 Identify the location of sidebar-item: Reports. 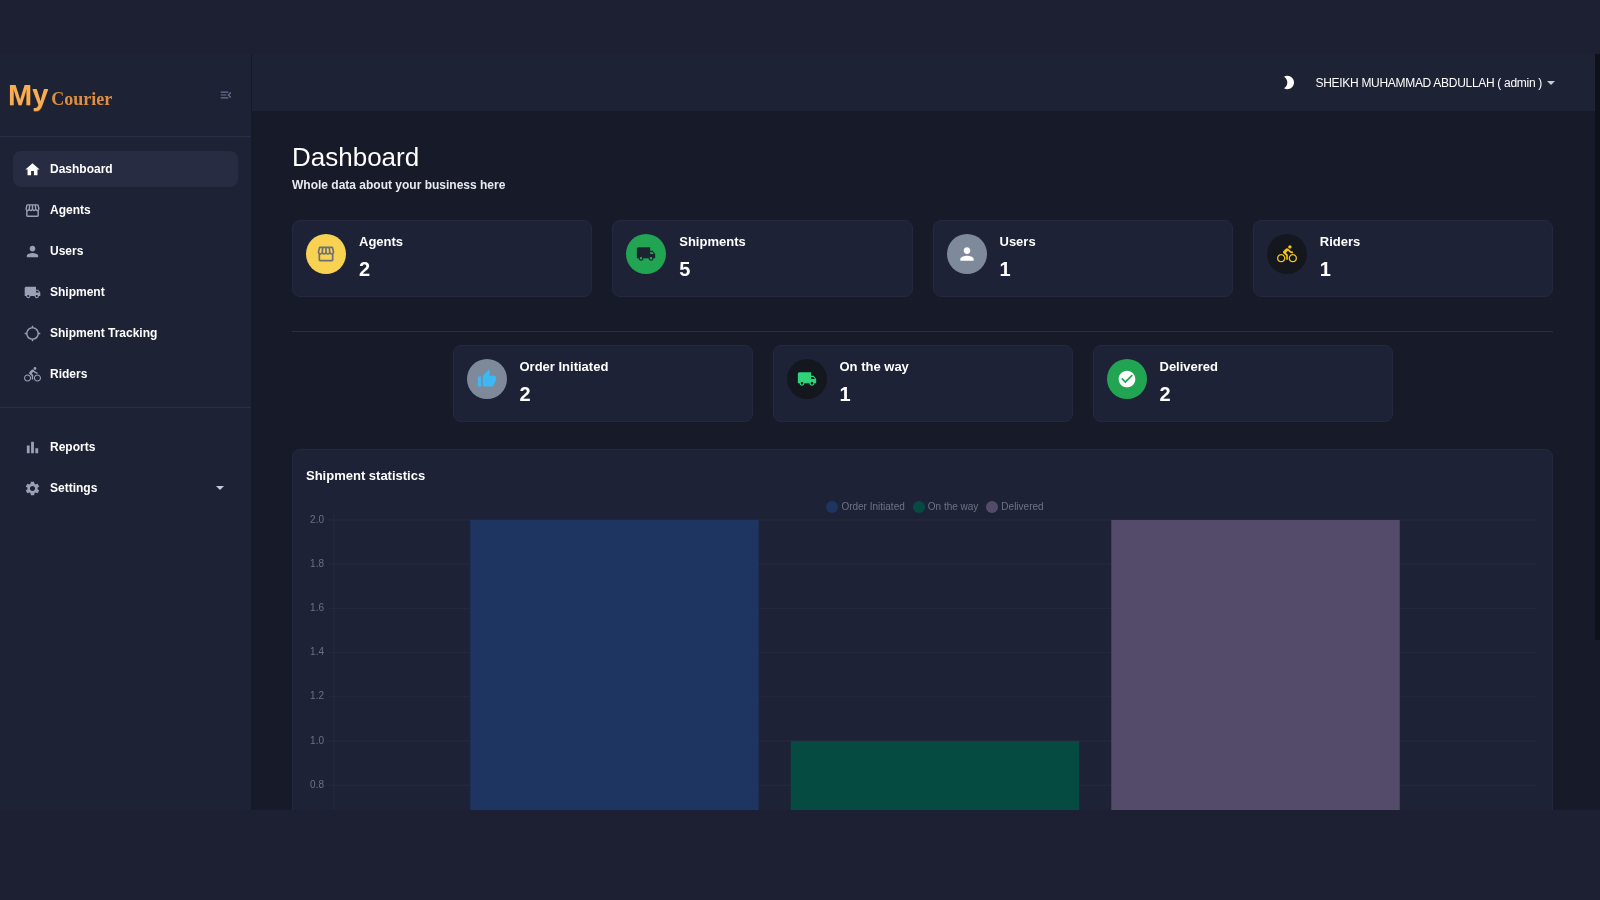
(125, 447).